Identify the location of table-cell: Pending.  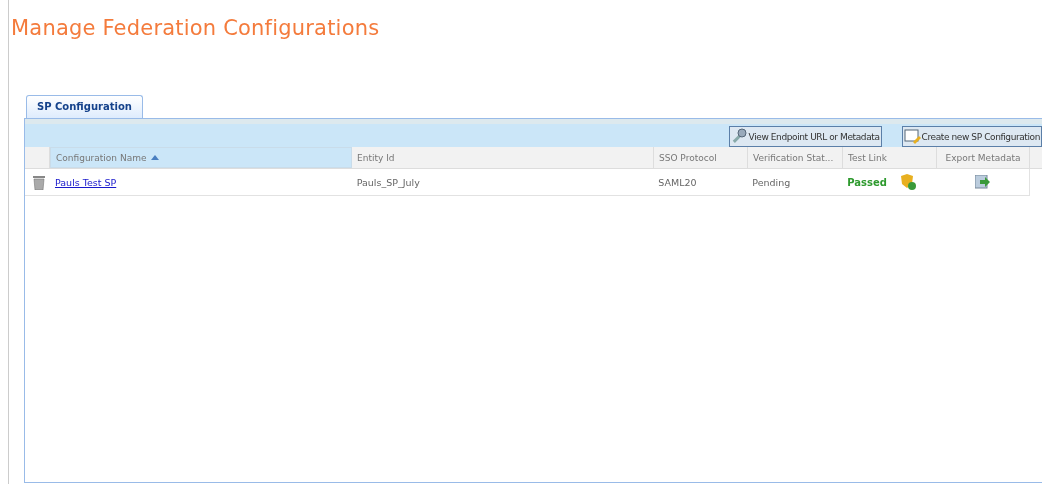
(771, 182).